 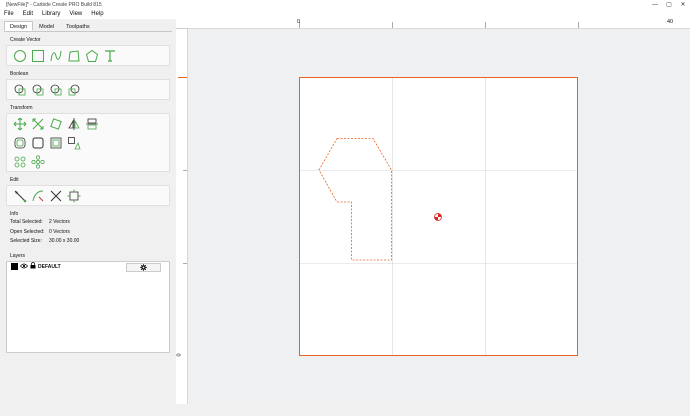 I want to click on trim-icon, so click(x=38, y=196).